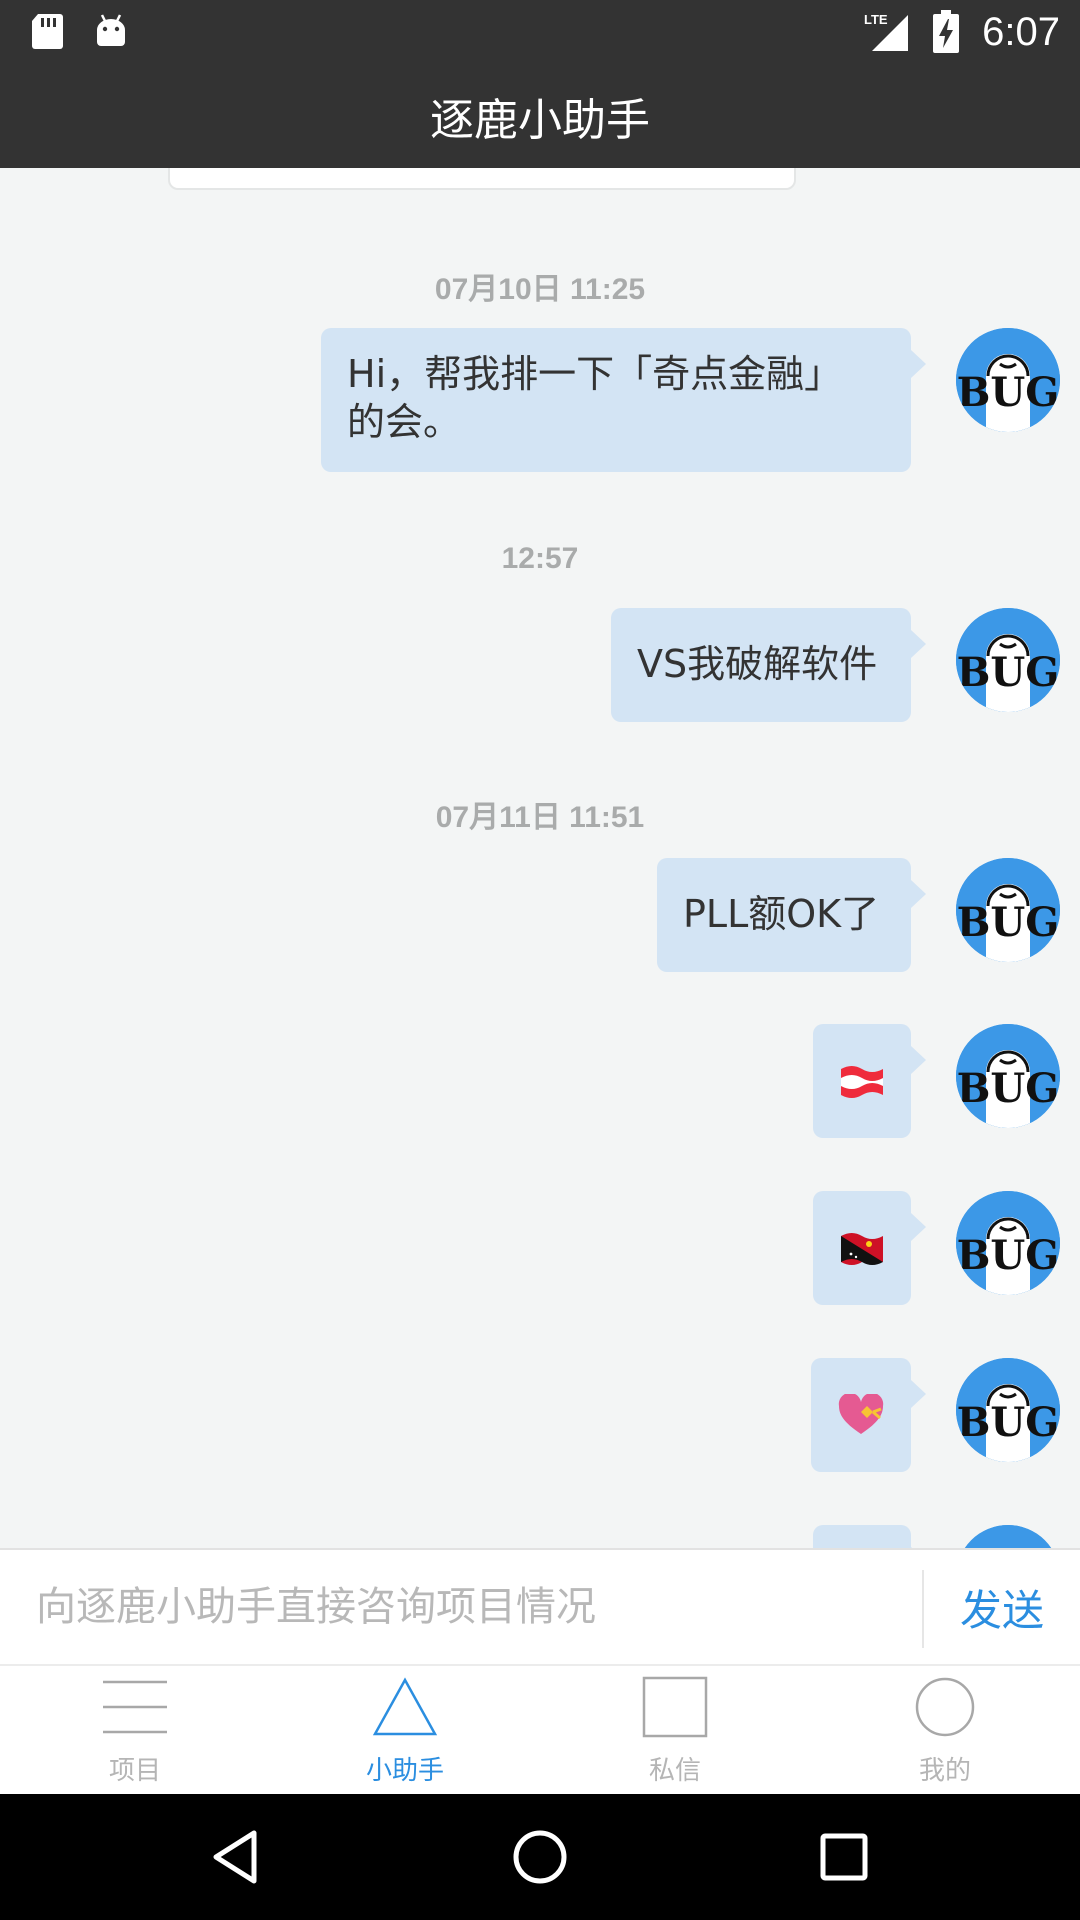 This screenshot has height=1920, width=1080. I want to click on tab-label: 私信, so click(674, 1771).